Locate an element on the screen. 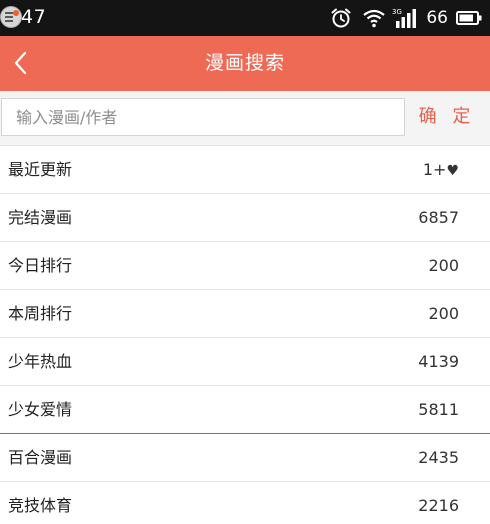 This screenshot has width=490, height=524. list-item-label: 本周排行 is located at coordinates (40, 313).